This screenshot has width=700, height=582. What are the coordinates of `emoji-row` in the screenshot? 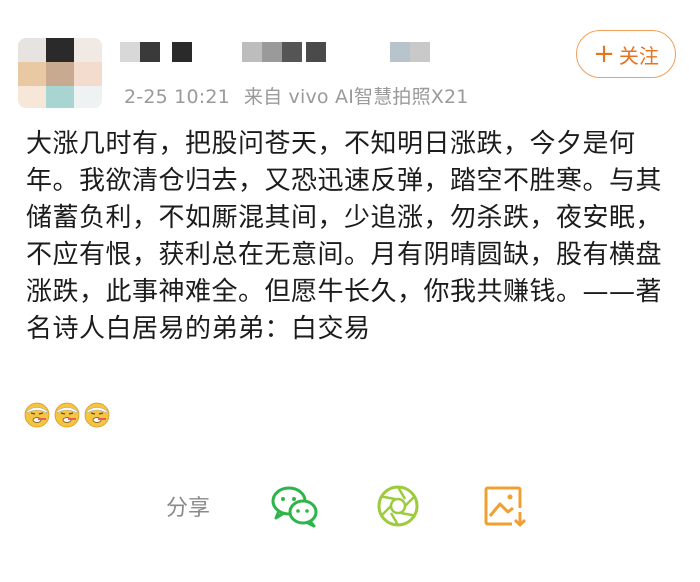 It's located at (67, 415).